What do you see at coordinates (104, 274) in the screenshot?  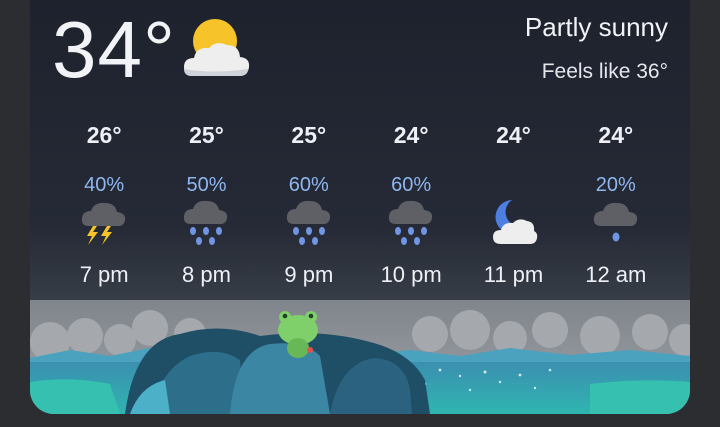 I see `hourly-time: 7 pm` at bounding box center [104, 274].